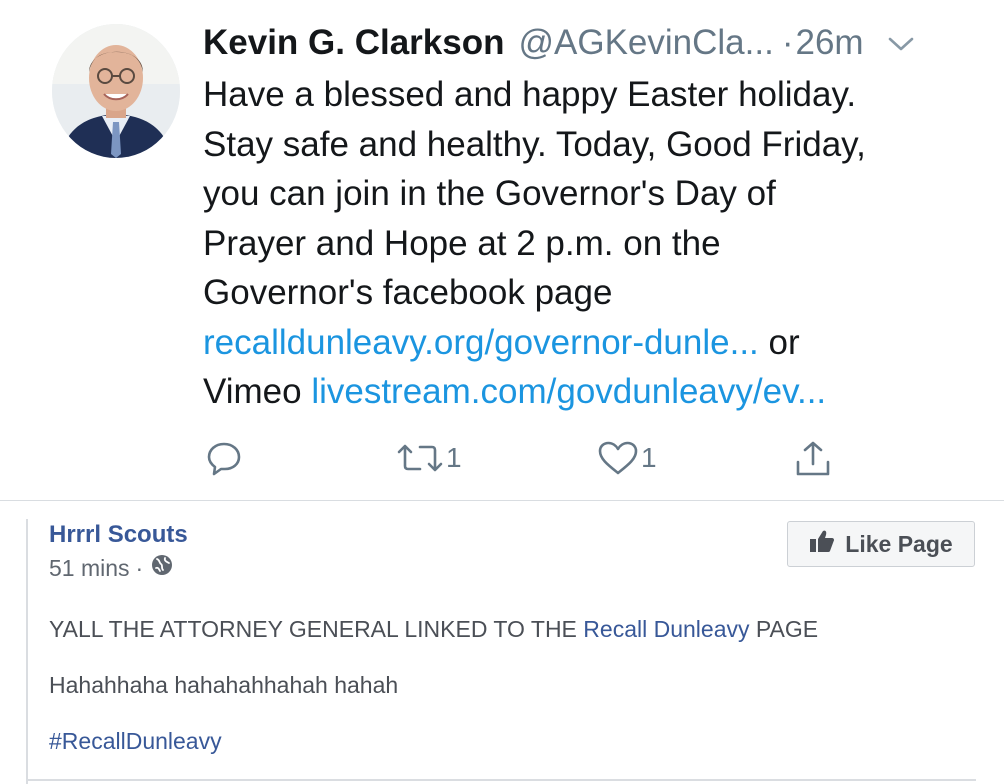 This screenshot has width=1004, height=784. I want to click on like-page-button: Like Page, so click(881, 544).